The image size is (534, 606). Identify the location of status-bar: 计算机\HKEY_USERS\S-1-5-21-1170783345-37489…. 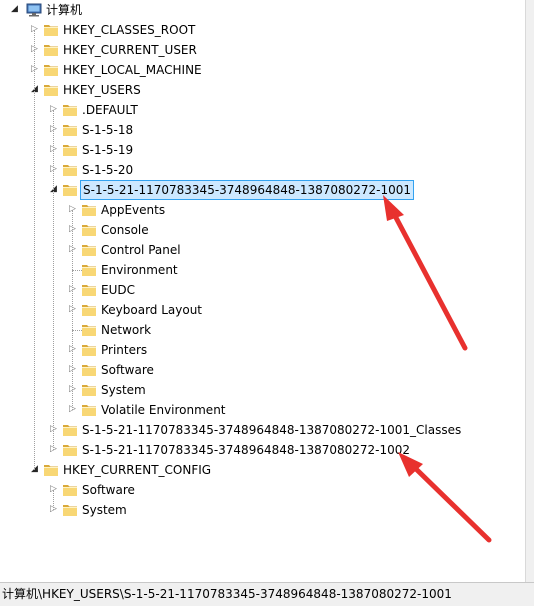
(267, 594).